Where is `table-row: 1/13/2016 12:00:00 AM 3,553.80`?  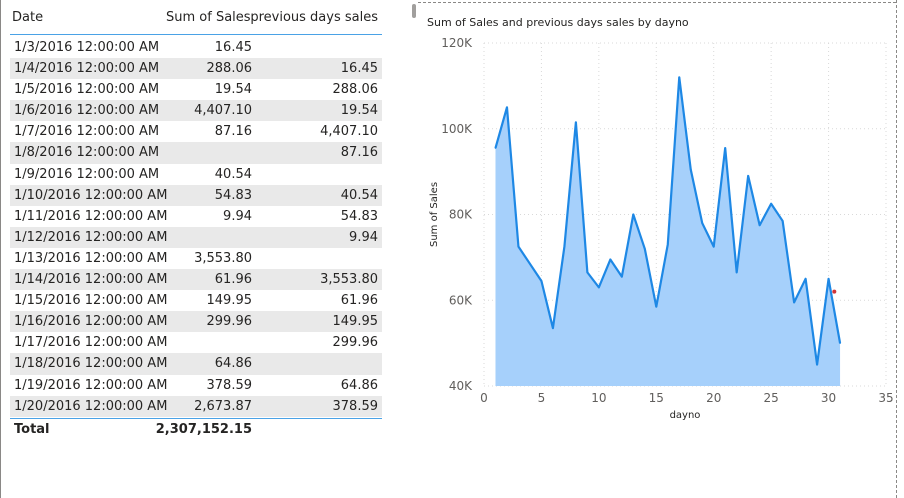 table-row: 1/13/2016 12:00:00 AM 3,553.80 is located at coordinates (196, 258).